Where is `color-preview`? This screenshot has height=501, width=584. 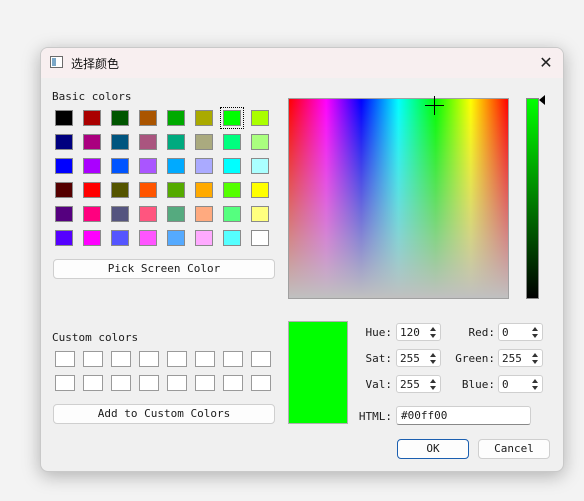 color-preview is located at coordinates (318, 372).